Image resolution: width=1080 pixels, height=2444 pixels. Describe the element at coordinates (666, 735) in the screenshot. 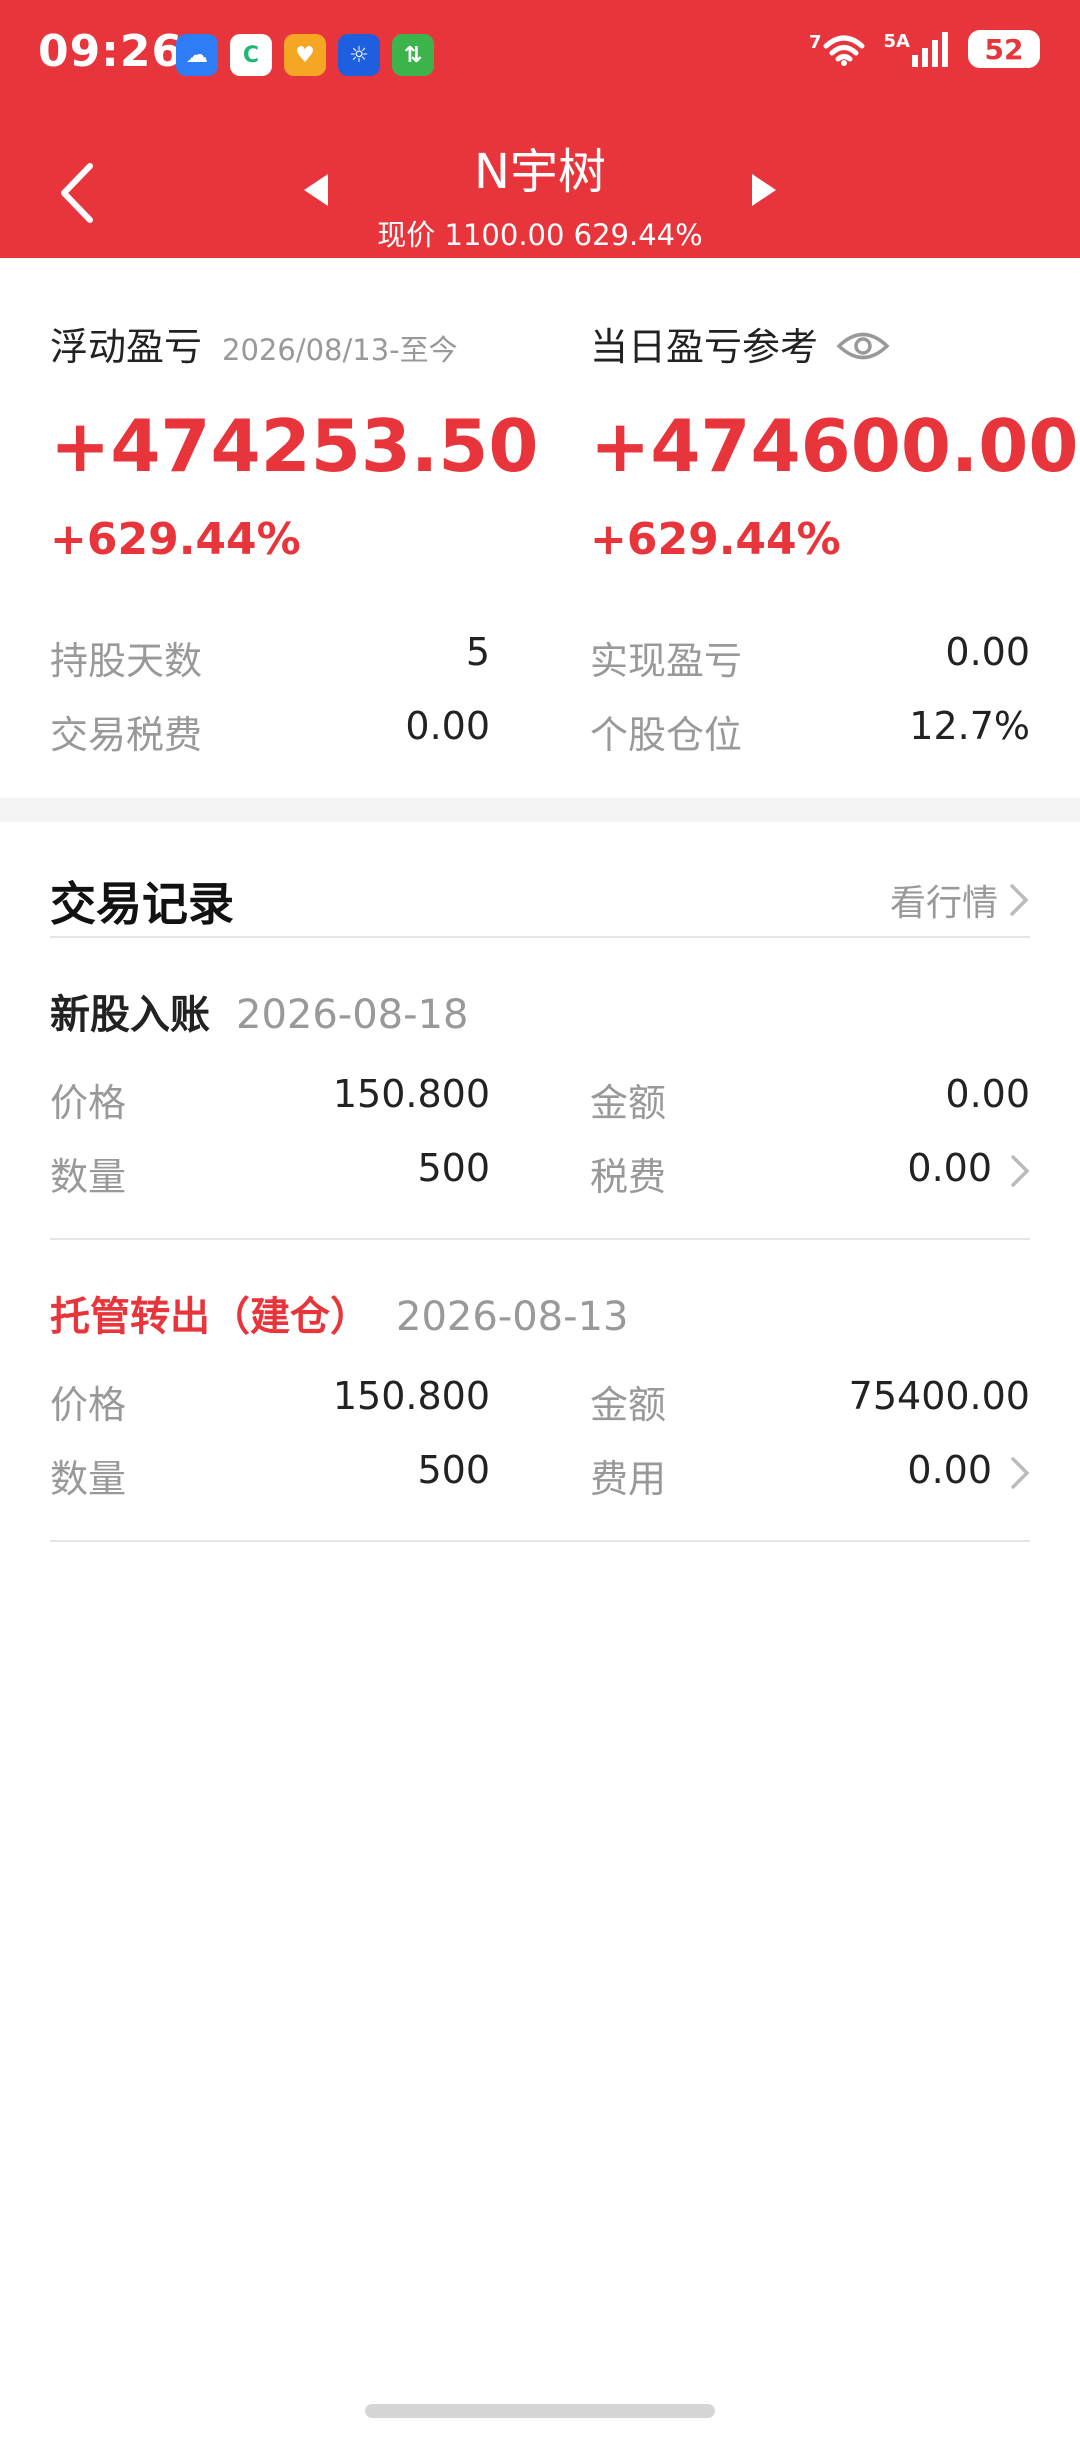

I see `position-ratio-label: 个股仓位` at that location.